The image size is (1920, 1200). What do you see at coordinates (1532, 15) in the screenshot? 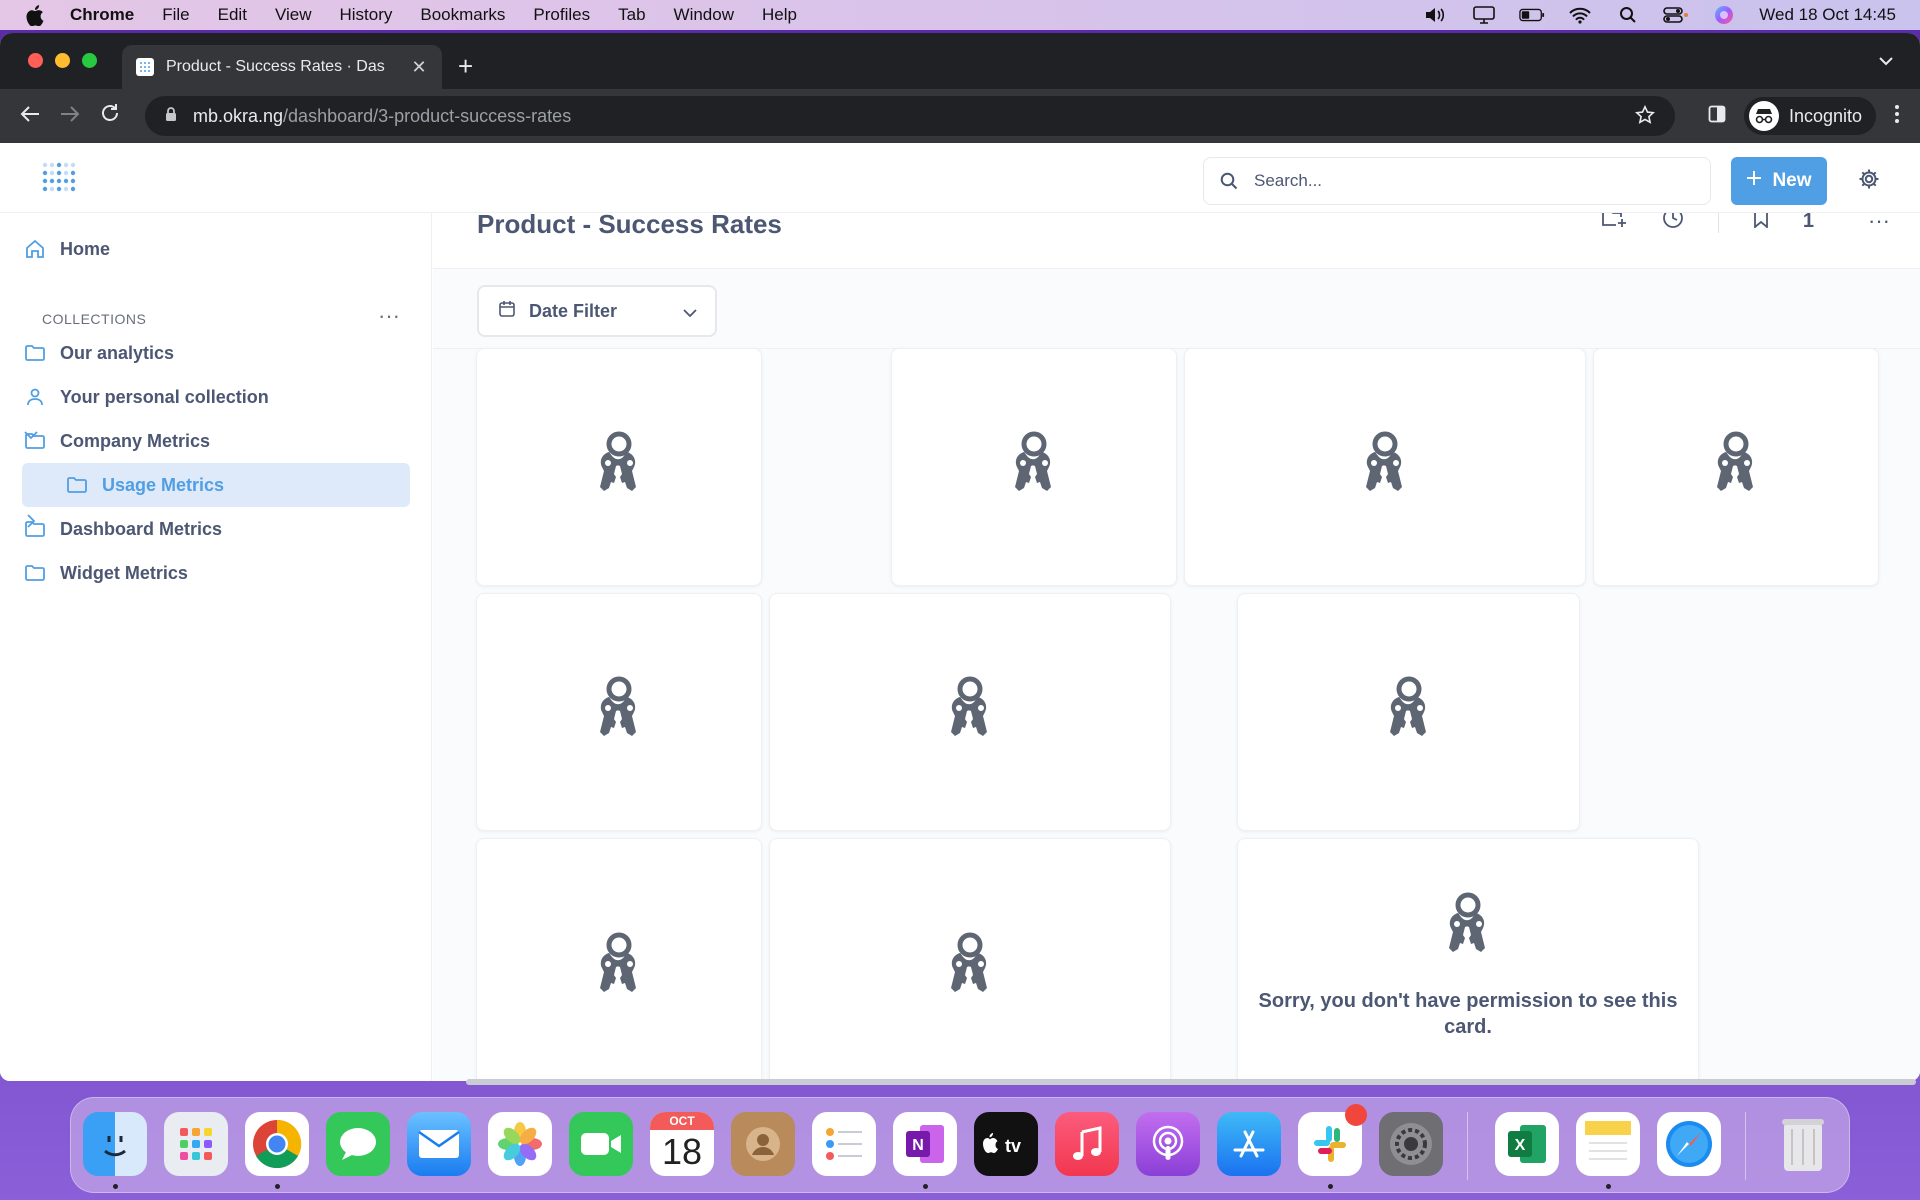
I see `battery-icon` at bounding box center [1532, 15].